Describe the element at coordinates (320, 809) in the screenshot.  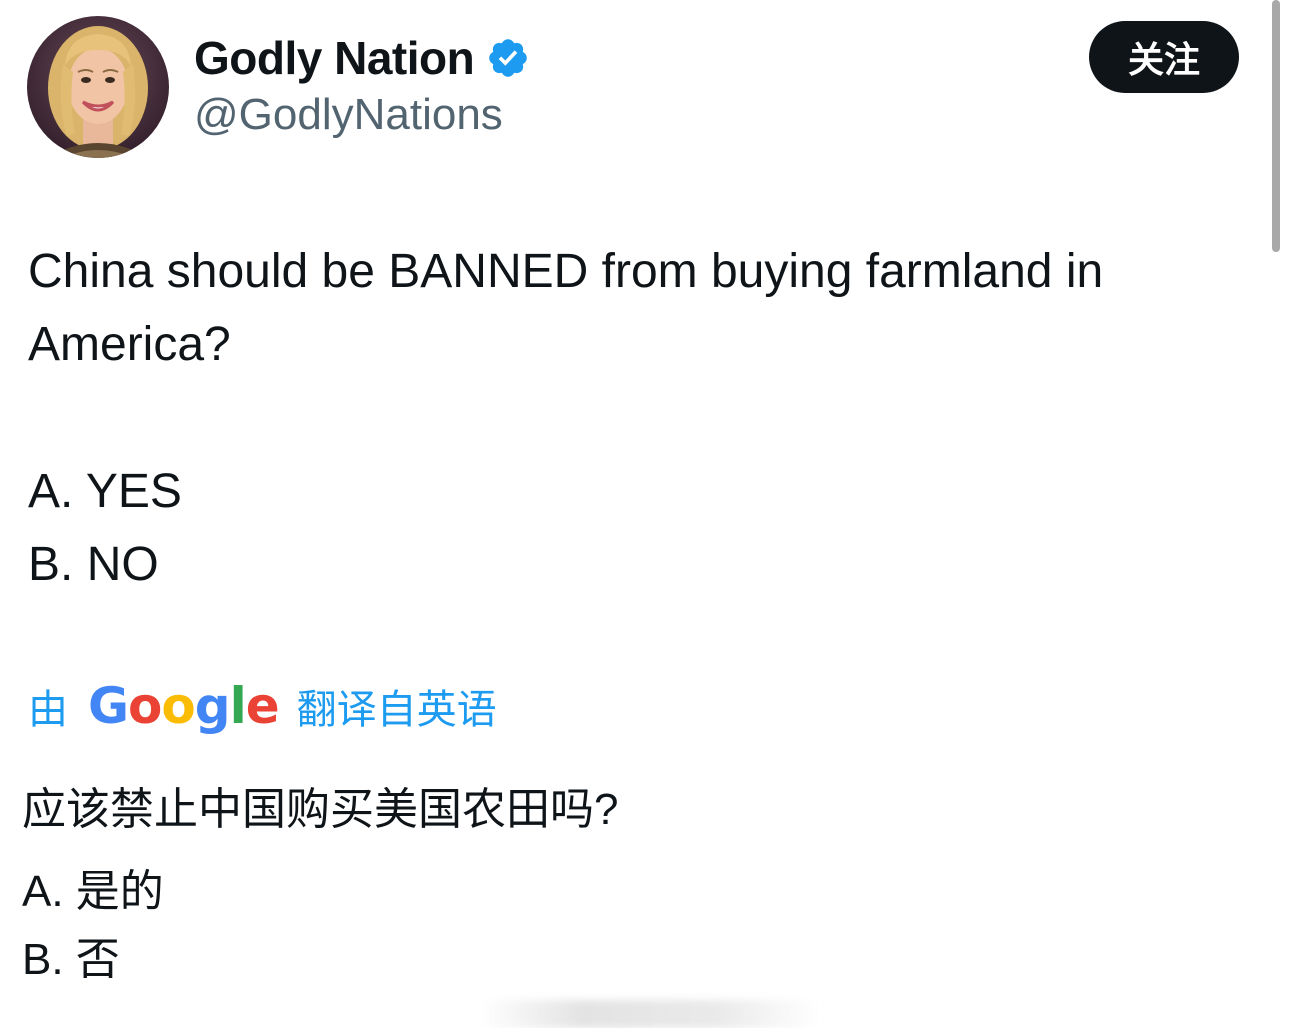
I see `translated-text-line: 应该禁止中国购买美国农田吗?` at that location.